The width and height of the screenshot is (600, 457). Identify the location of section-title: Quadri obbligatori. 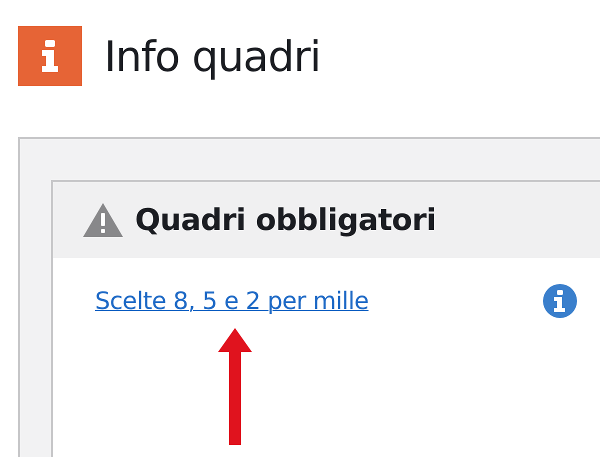
(285, 220).